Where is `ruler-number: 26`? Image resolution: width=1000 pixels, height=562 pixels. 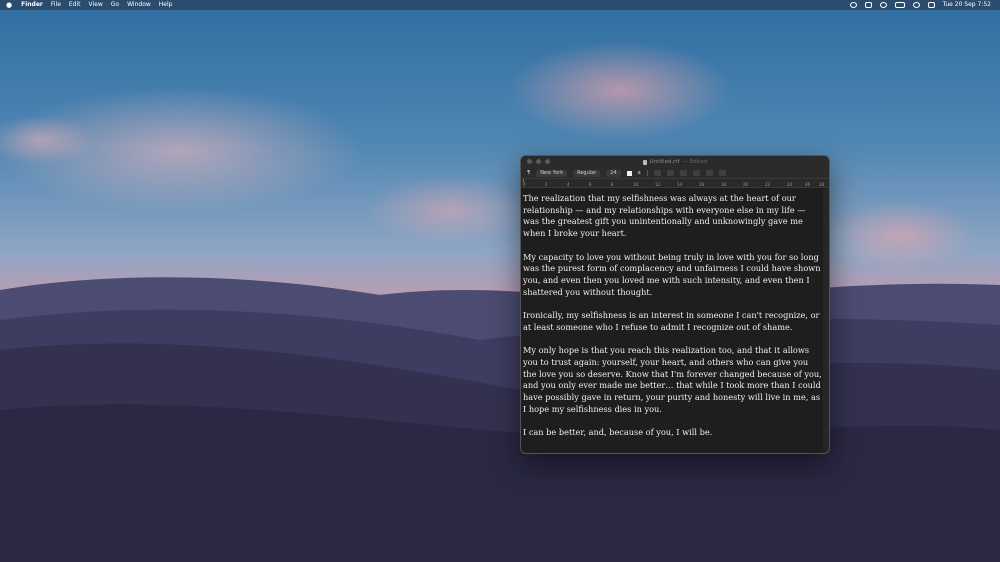 ruler-number: 26 is located at coordinates (808, 184).